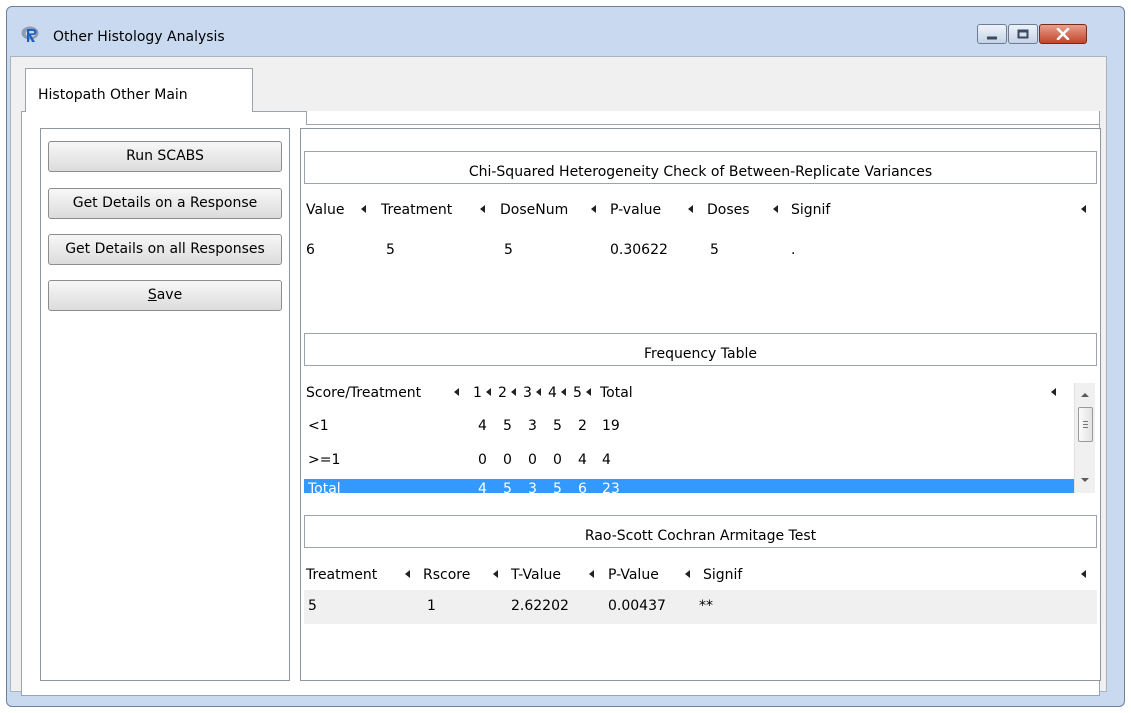 Image resolution: width=1131 pixels, height=713 pixels. Describe the element at coordinates (536, 575) in the screenshot. I see `column-header: T-Value` at that location.